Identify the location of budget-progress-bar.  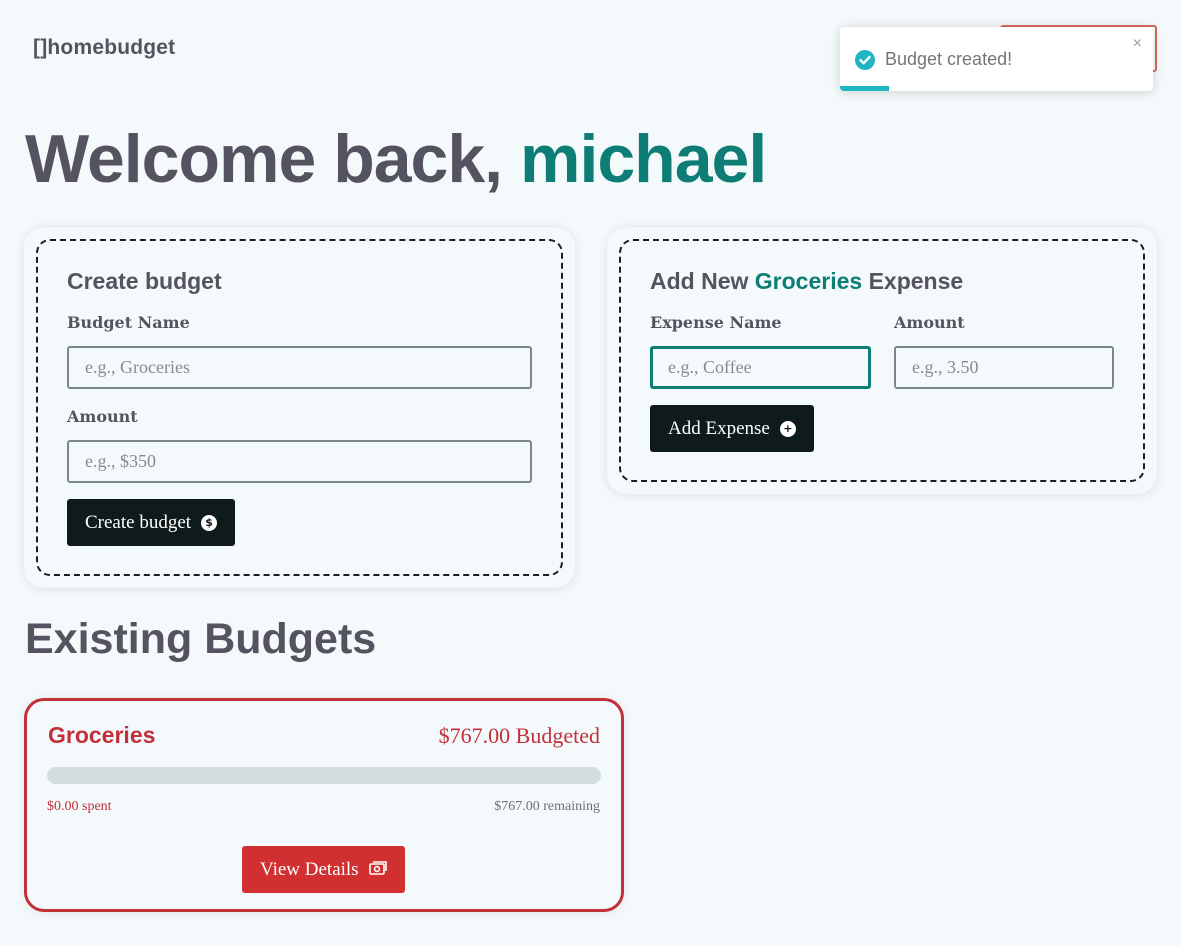
(324, 775).